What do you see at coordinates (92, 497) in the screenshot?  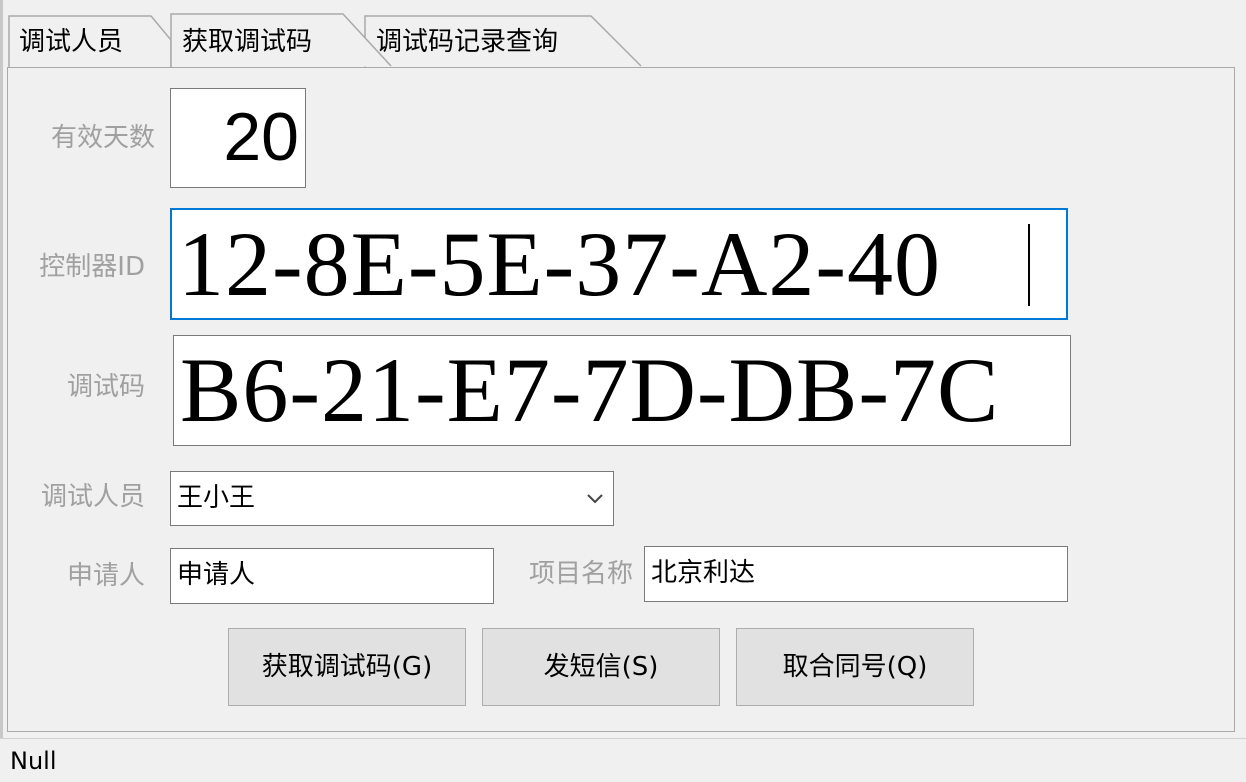 I see `debugger-label: 调试人员` at bounding box center [92, 497].